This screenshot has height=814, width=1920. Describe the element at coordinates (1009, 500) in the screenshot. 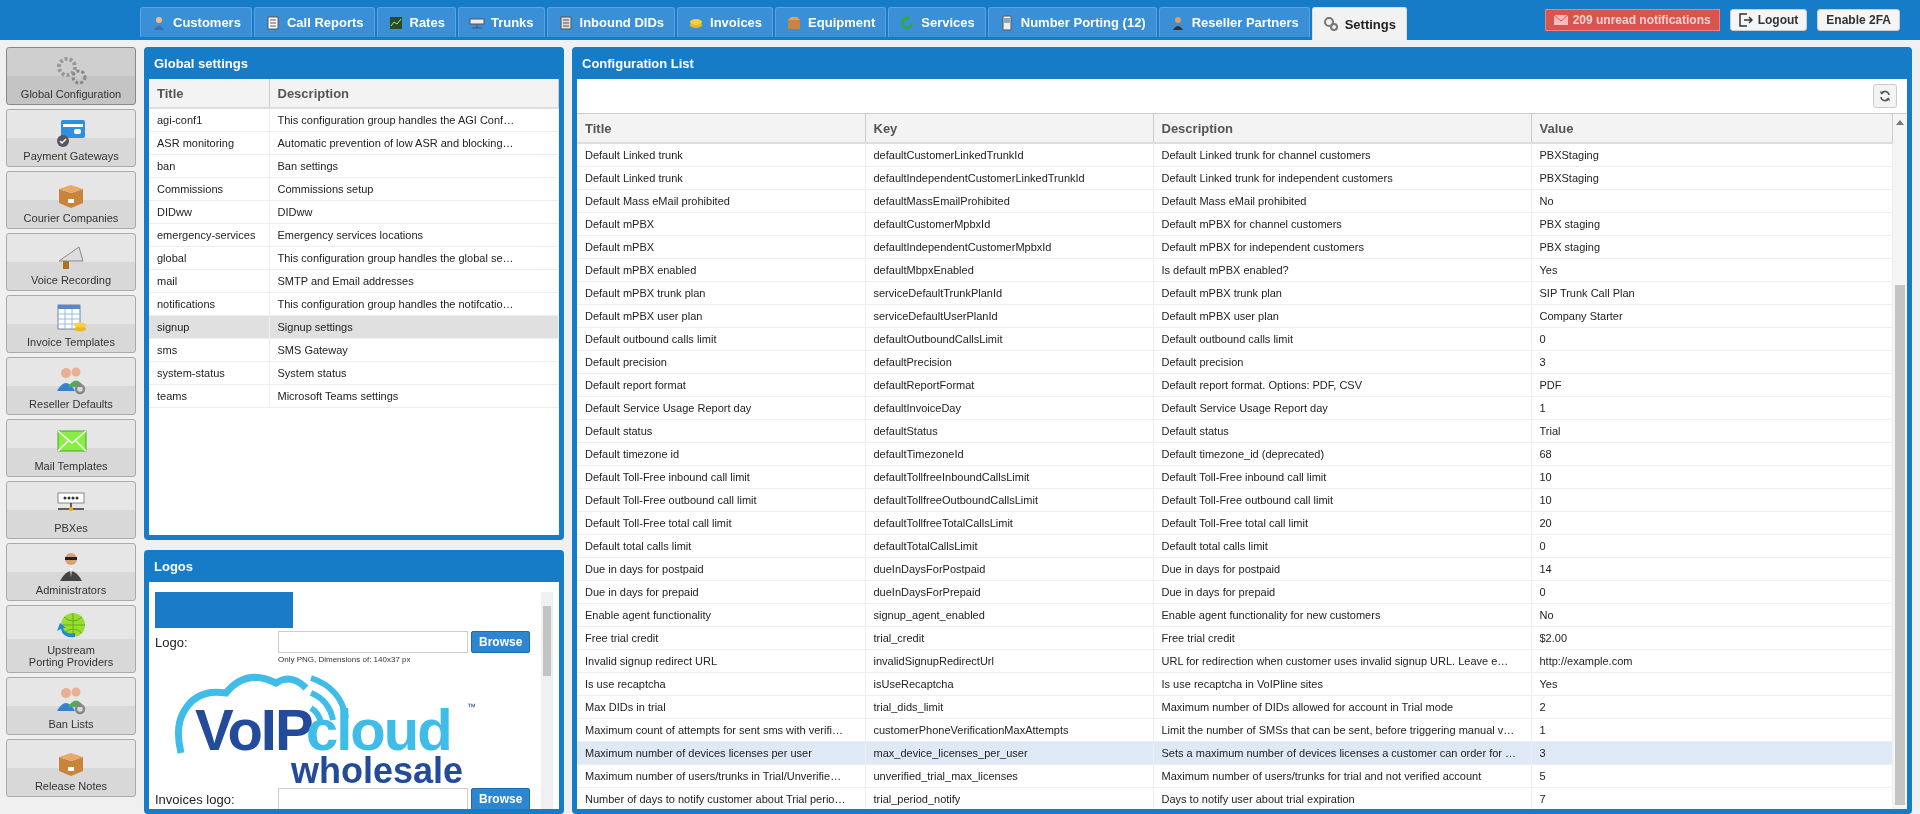

I see `table-cell: defaultTollfreeOutboundCallsLimit` at that location.